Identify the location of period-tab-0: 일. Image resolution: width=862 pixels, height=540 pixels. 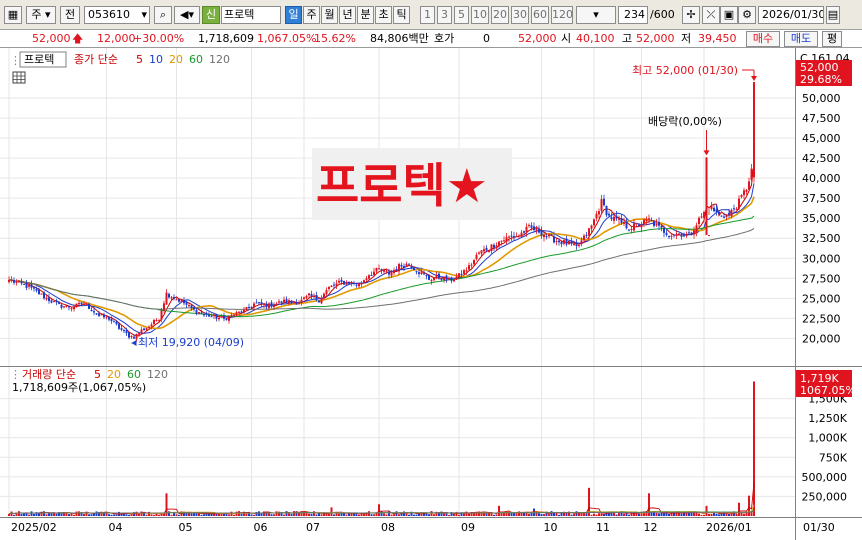
(293, 15).